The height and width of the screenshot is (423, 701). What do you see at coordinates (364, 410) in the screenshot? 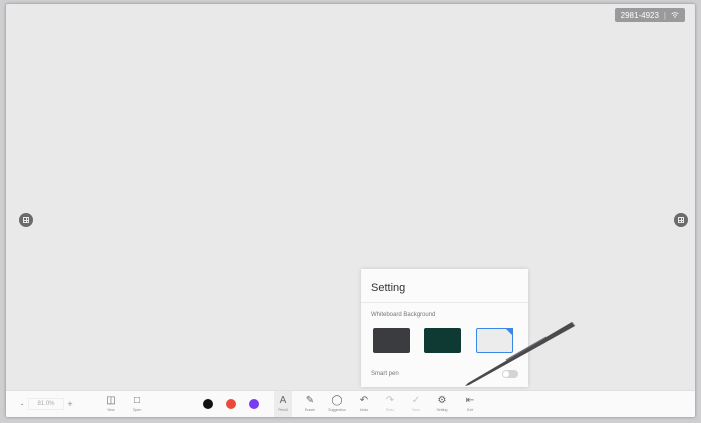
I see `undo-label: Undo` at bounding box center [364, 410].